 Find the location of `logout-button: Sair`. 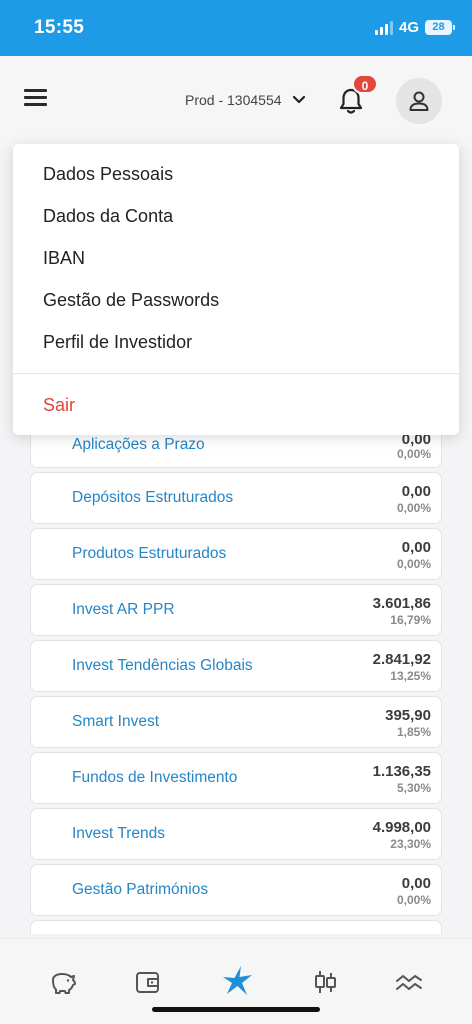

logout-button: Sair is located at coordinates (59, 405).